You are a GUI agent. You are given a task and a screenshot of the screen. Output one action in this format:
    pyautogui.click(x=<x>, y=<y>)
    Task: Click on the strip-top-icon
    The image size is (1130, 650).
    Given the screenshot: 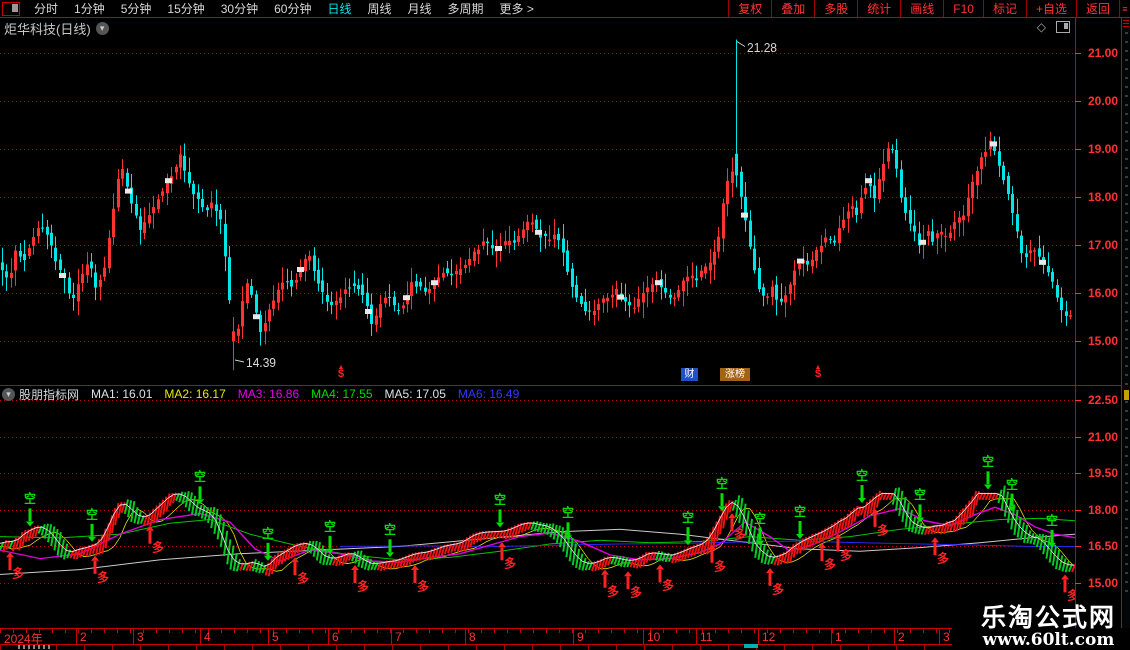 What is the action you would take?
    pyautogui.click(x=1126, y=23)
    